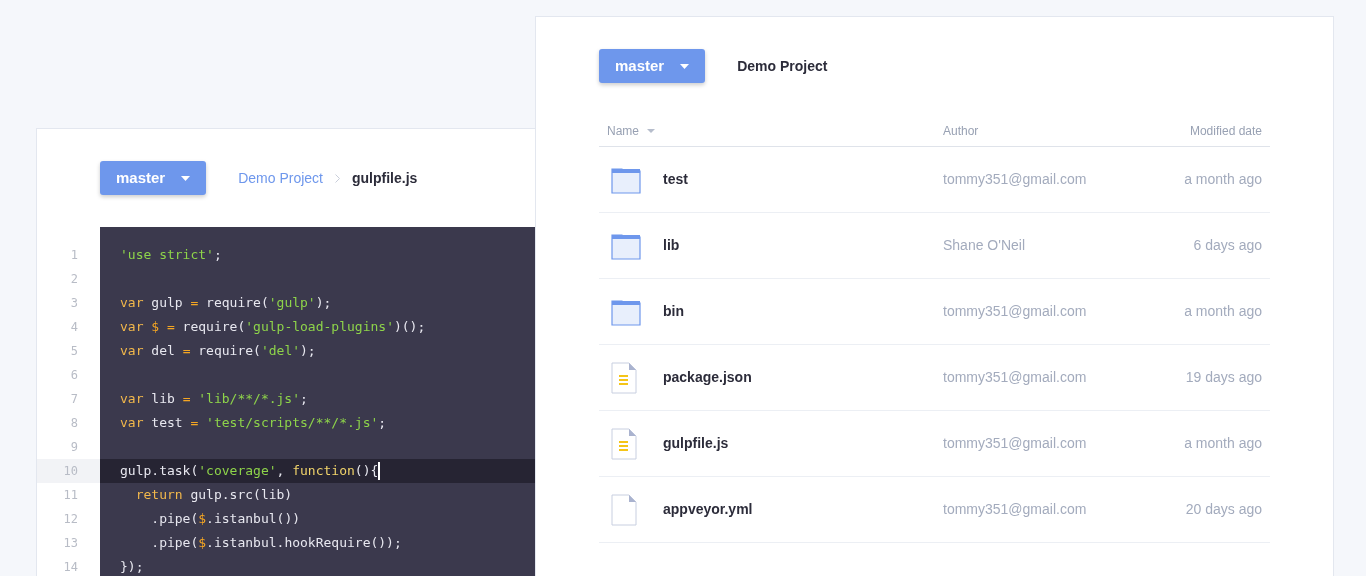  What do you see at coordinates (253, 423) in the screenshot?
I see `code-line: var test = 'test/scripts/**/*.js';` at bounding box center [253, 423].